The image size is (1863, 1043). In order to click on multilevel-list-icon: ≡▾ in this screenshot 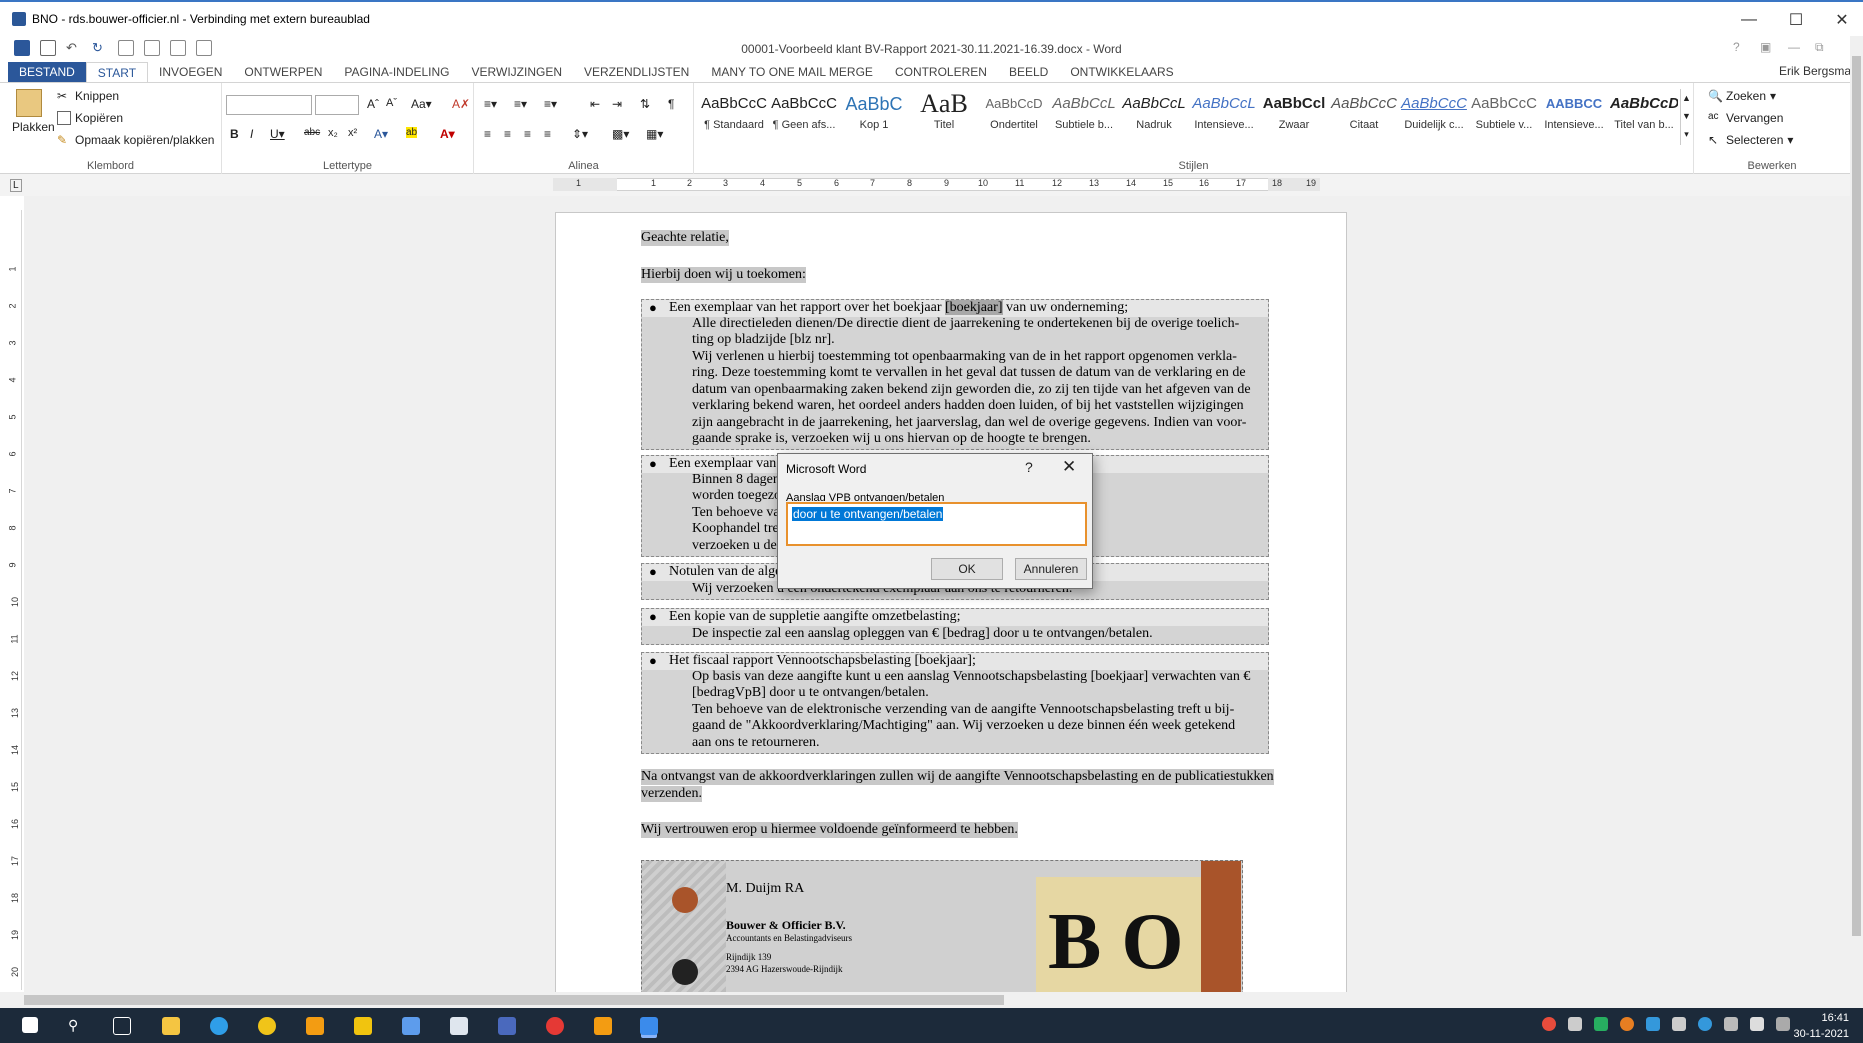, I will do `click(550, 104)`.